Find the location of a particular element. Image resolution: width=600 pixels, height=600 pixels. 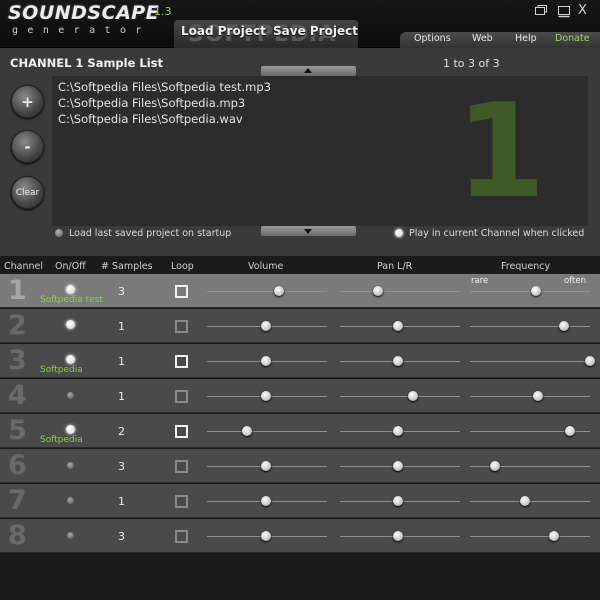

sample-file-item: C:\Softpedia Files\Softpedia test.mp3 is located at coordinates (164, 87).